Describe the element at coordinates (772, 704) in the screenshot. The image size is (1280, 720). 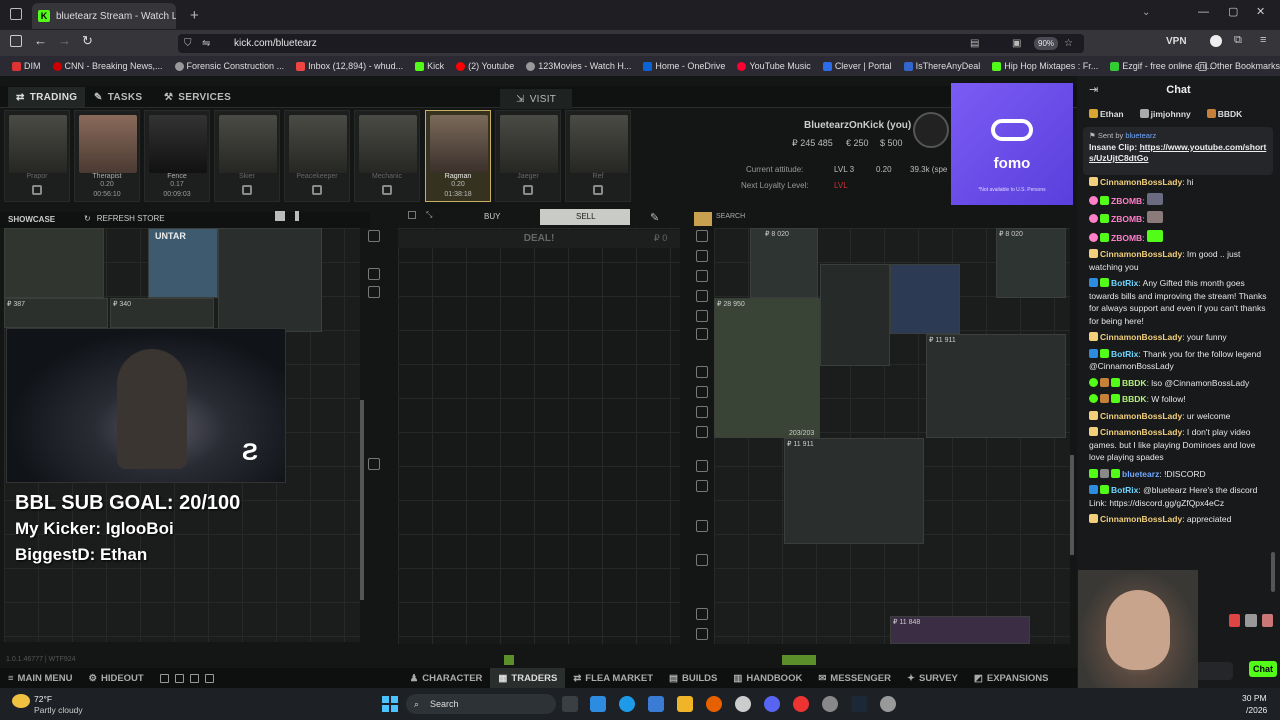
I see `discord-icon` at that location.